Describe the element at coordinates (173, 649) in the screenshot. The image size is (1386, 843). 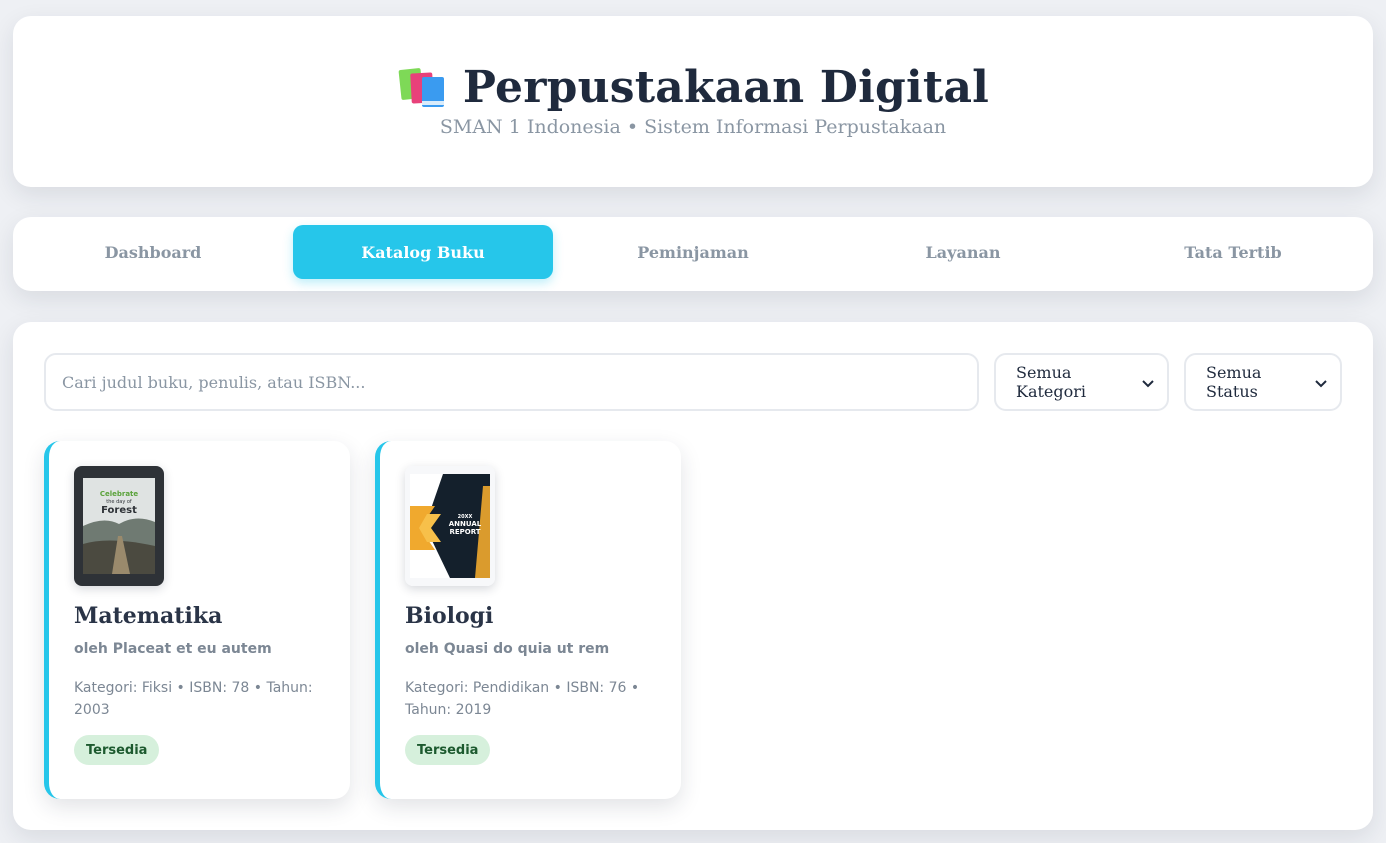
I see `book-author: oleh Placeat et eu autem` at that location.